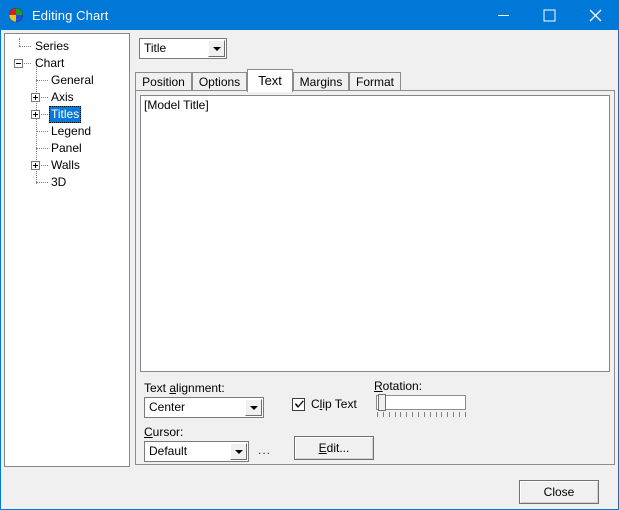 This screenshot has width=619, height=510. I want to click on title-bar: Editing Chart, so click(309, 15).